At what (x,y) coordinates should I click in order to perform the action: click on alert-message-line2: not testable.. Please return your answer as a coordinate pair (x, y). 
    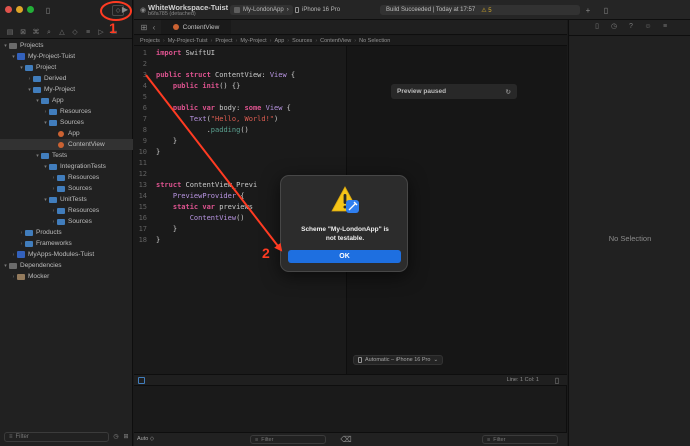
    Looking at the image, I should click on (345, 238).